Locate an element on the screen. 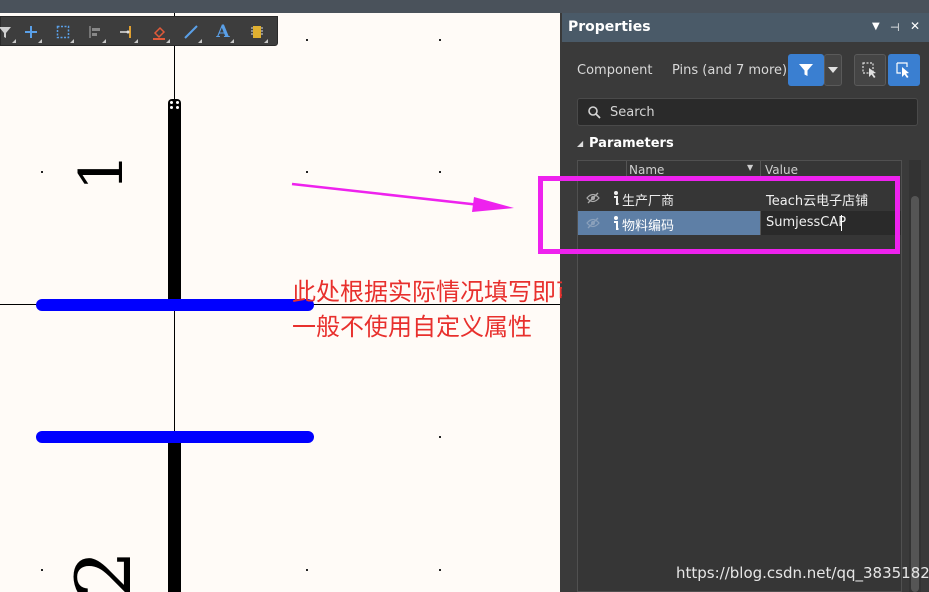 The width and height of the screenshot is (929, 592). watermark: https://blog.csdn.net/qq_38351824 is located at coordinates (802, 573).